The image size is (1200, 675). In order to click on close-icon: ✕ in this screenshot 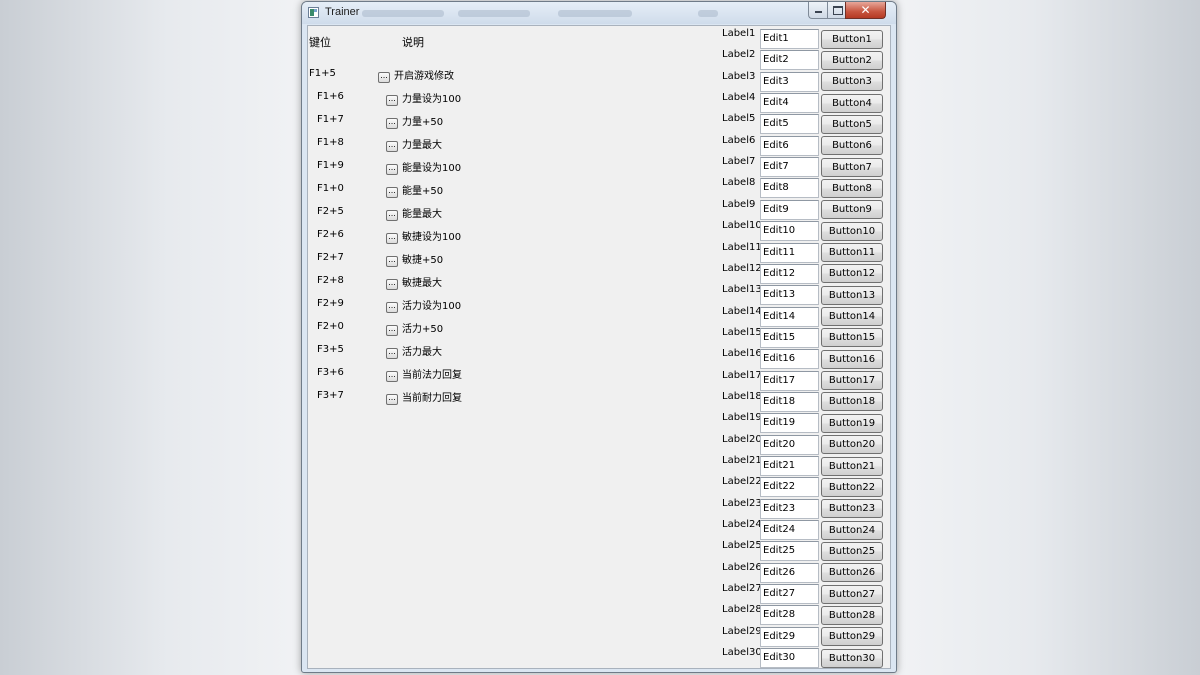, I will do `click(865, 10)`.